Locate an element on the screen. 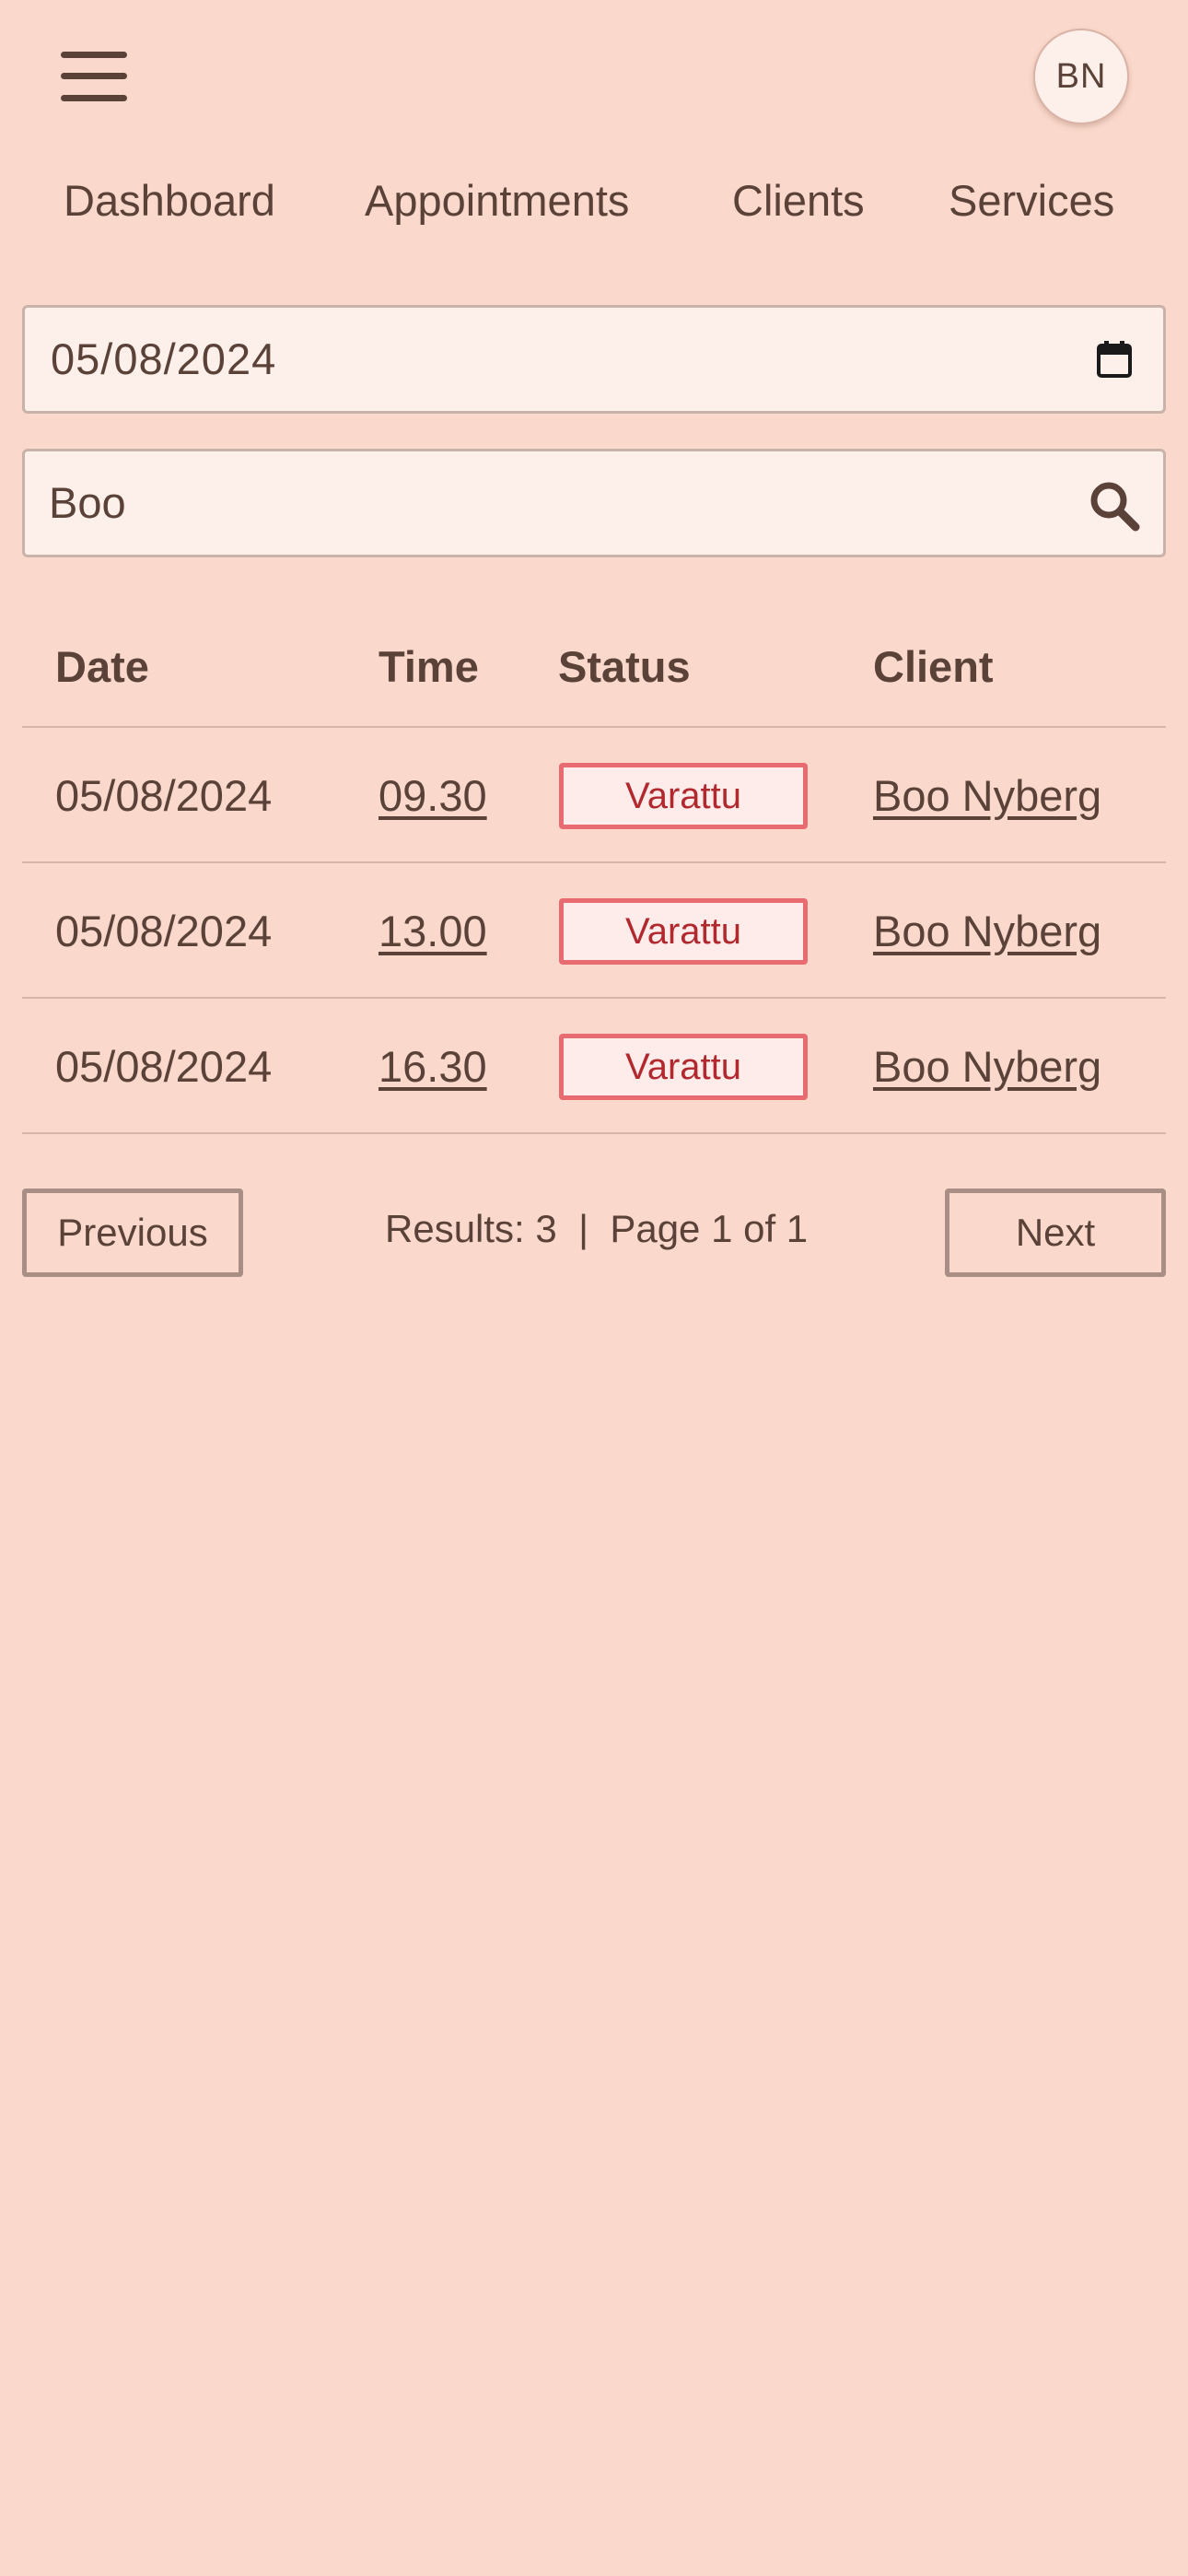  main-nav: Dashboard Appointments Clients Services is located at coordinates (594, 207).